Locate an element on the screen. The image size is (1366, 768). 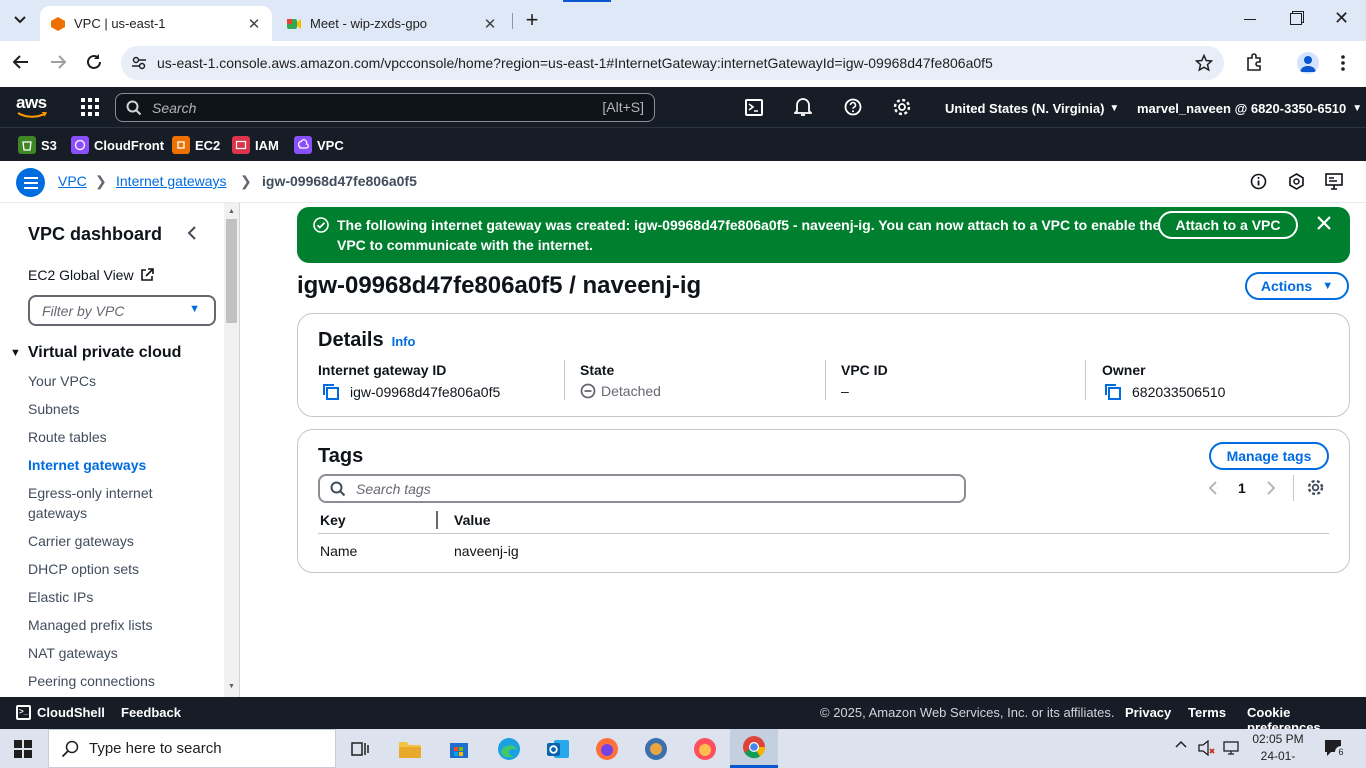
table-preferences-icon is located at coordinates (1315, 487).